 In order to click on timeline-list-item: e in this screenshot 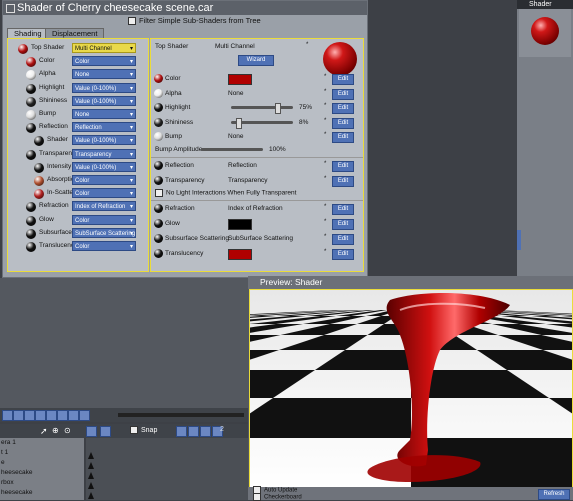, I will do `click(3, 462)`.